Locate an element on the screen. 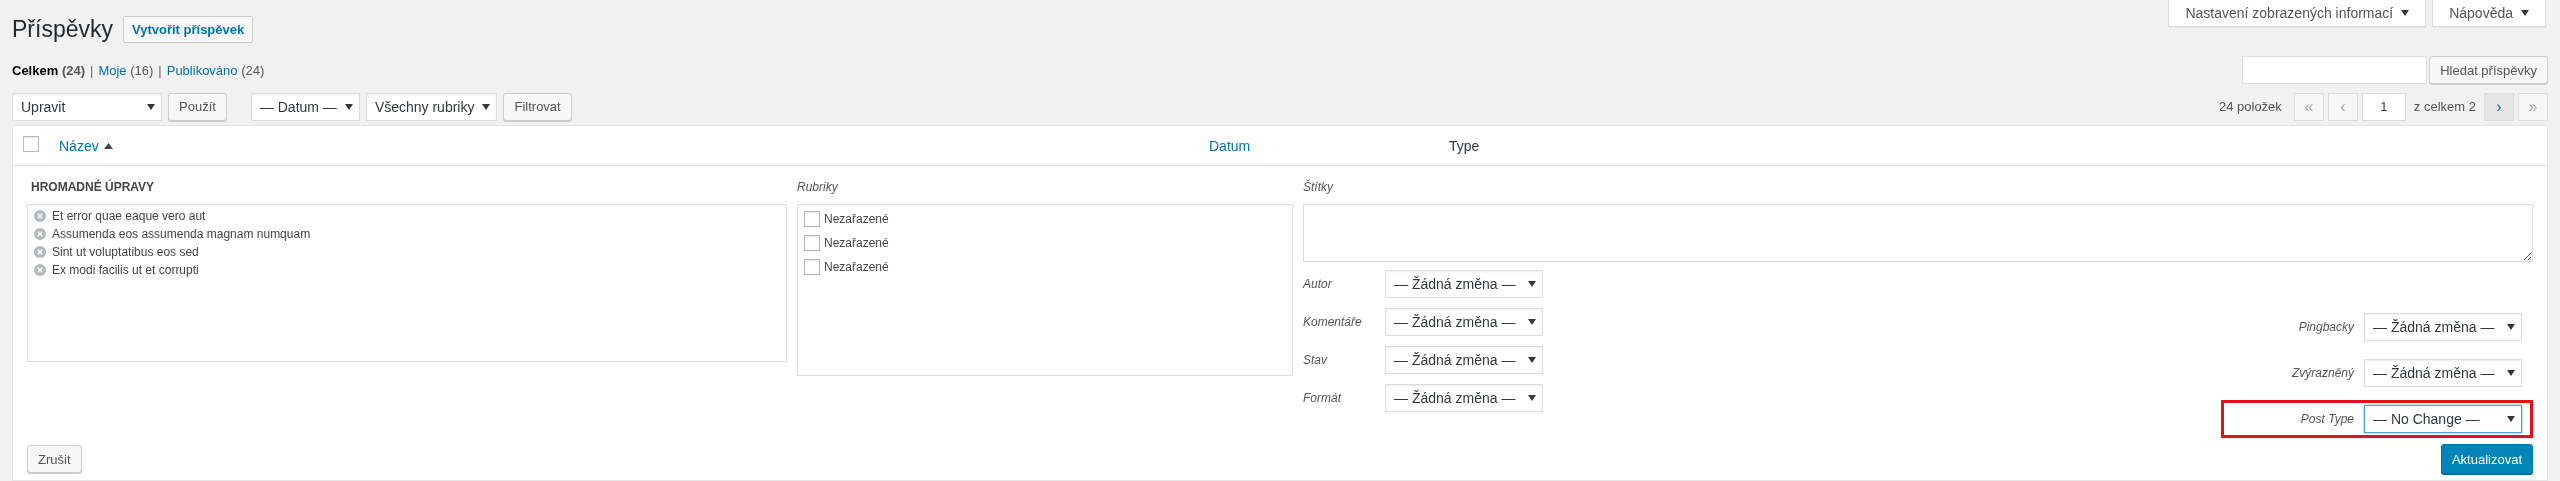 The height and width of the screenshot is (481, 2560). search-field is located at coordinates (2335, 70).